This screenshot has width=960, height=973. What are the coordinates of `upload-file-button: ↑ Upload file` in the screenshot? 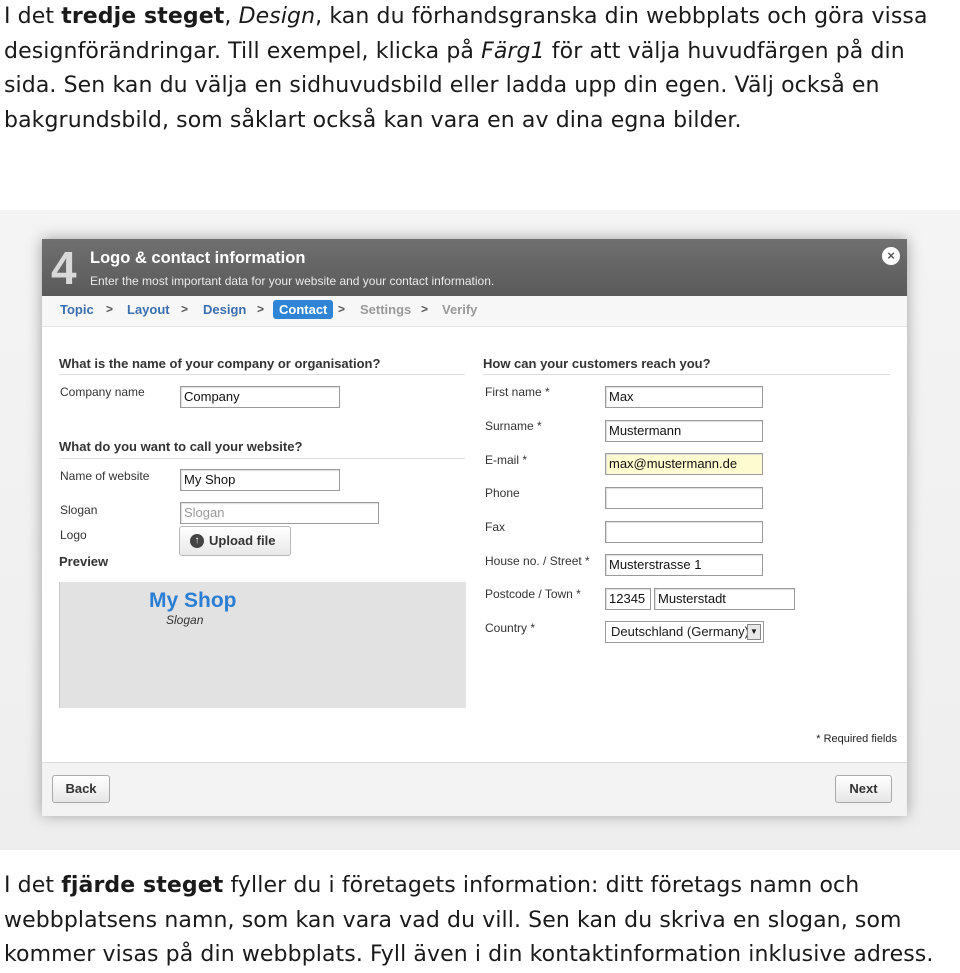 It's located at (235, 541).